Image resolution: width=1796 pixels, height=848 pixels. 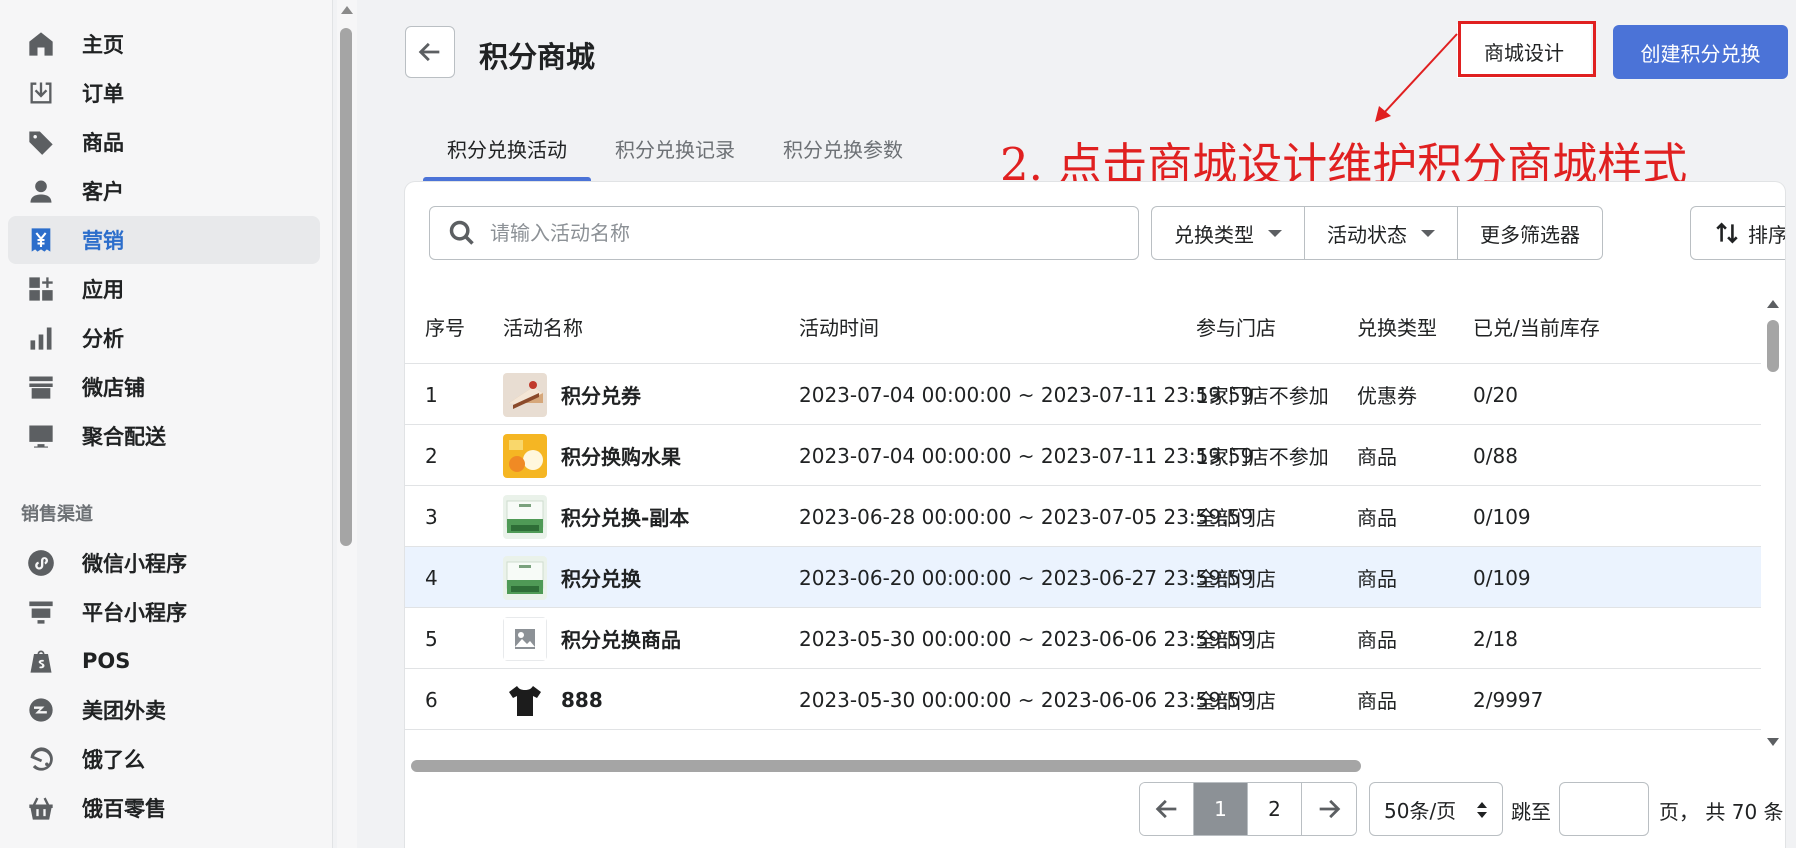 What do you see at coordinates (1416, 77) in the screenshot?
I see `annotation-arrow` at bounding box center [1416, 77].